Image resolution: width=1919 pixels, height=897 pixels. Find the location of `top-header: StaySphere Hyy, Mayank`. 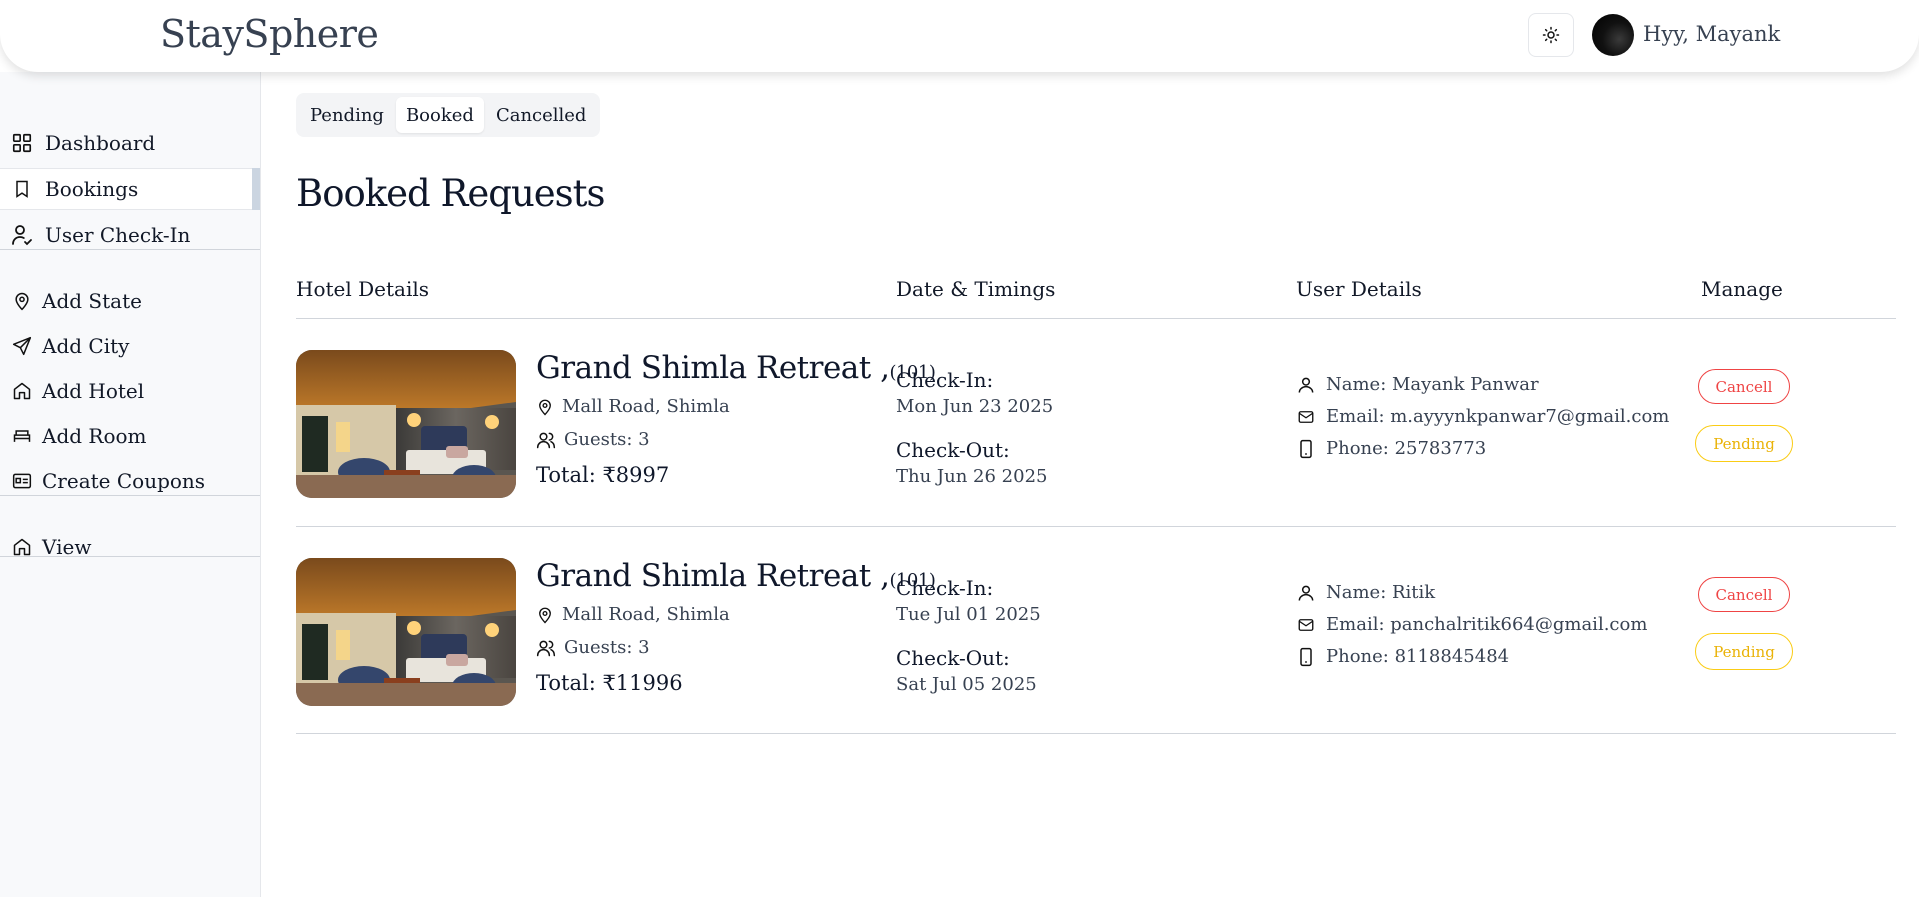

top-header: StaySphere Hyy, Mayank is located at coordinates (959, 36).